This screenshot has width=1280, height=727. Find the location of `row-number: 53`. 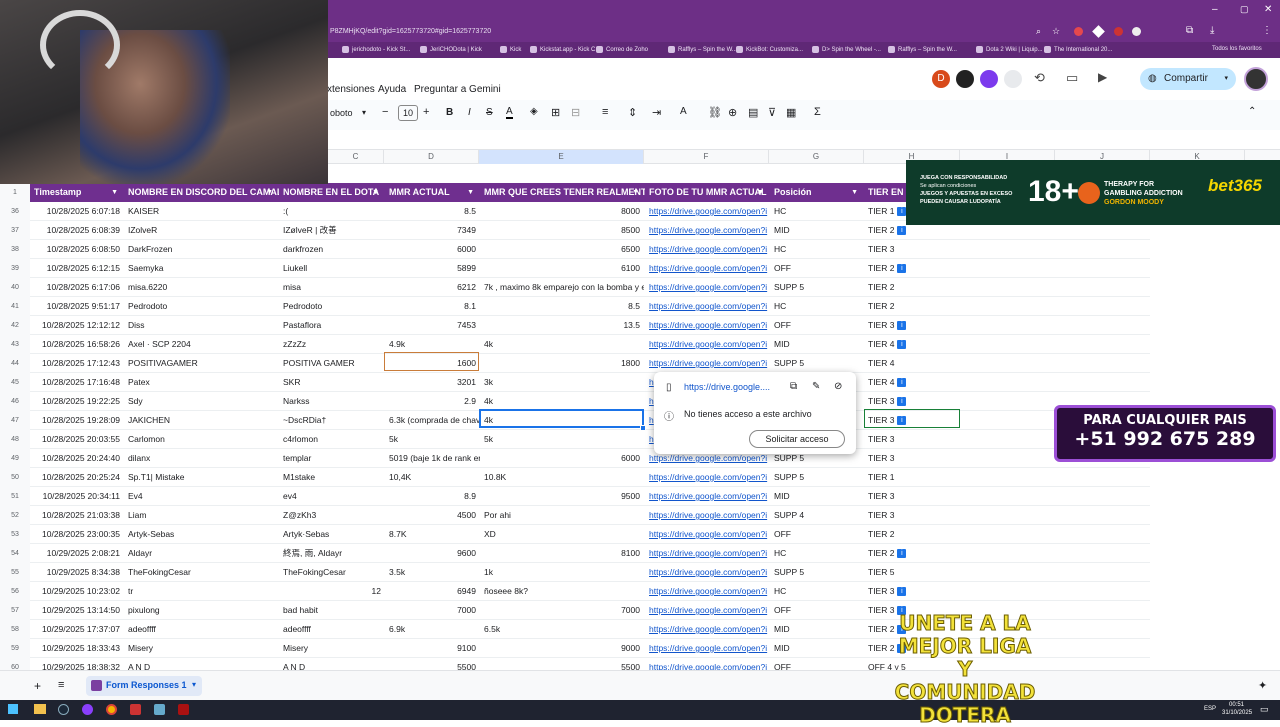

row-number: 53 is located at coordinates (15, 534).